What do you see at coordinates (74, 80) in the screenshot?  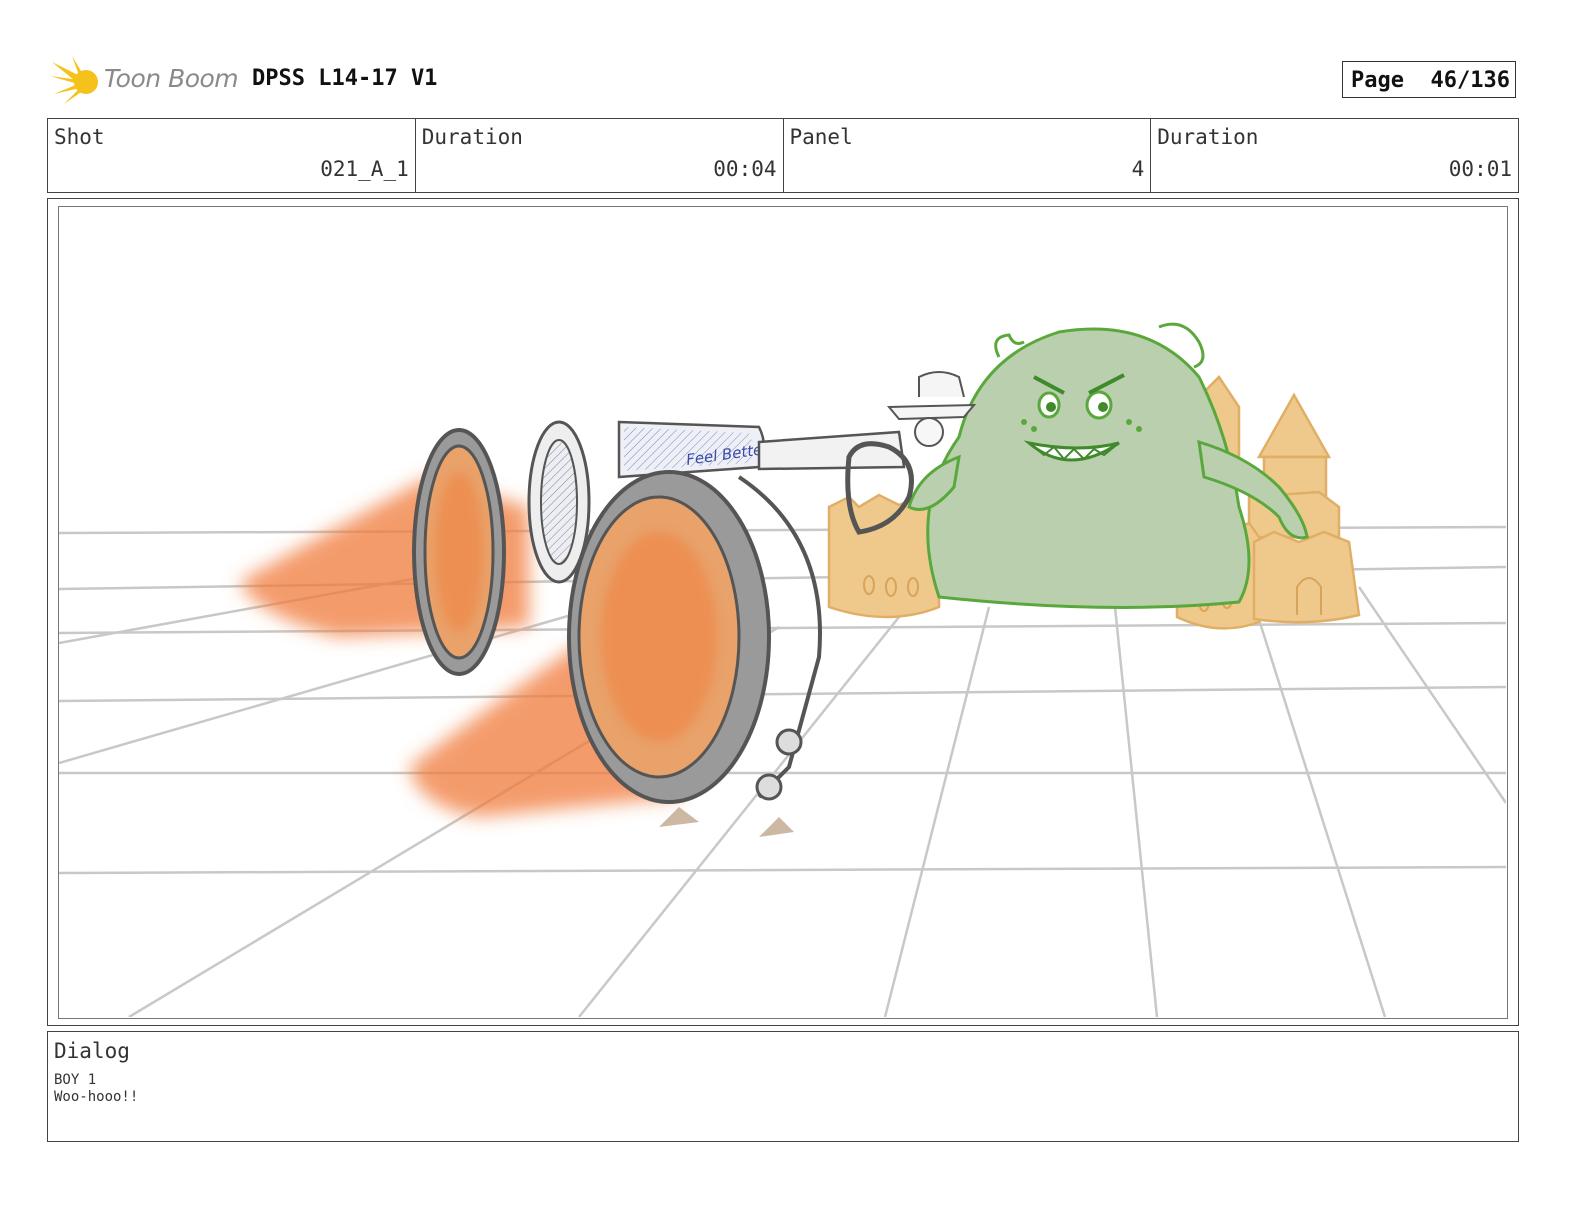 I see `starburst-icon` at bounding box center [74, 80].